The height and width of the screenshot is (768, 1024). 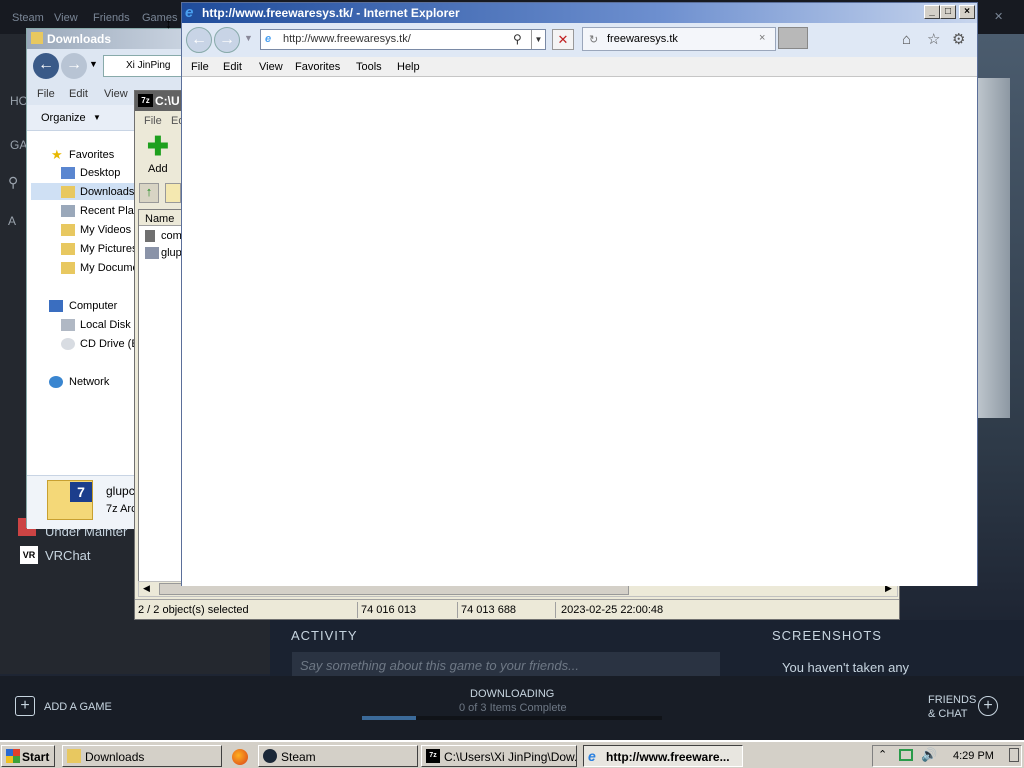 What do you see at coordinates (369, 67) in the screenshot?
I see `ie-menu-tools: Tools` at bounding box center [369, 67].